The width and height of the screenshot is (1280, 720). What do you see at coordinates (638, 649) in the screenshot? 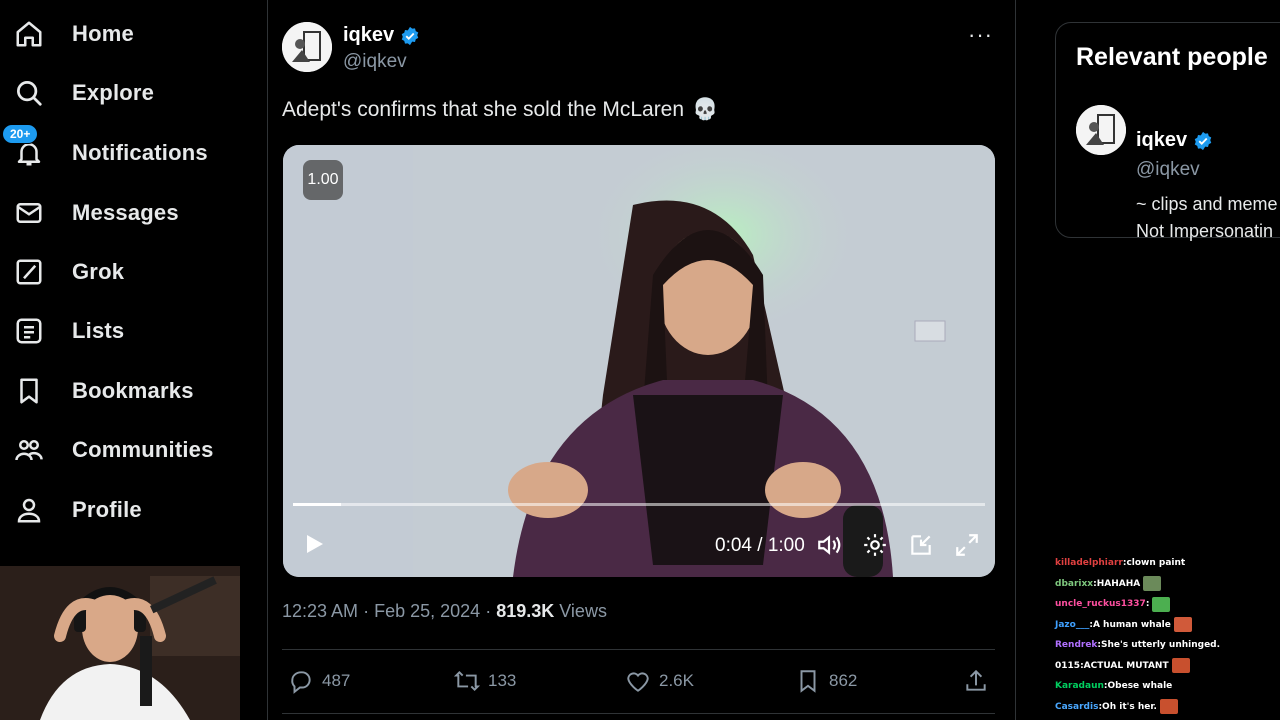
I see `divider` at bounding box center [638, 649].